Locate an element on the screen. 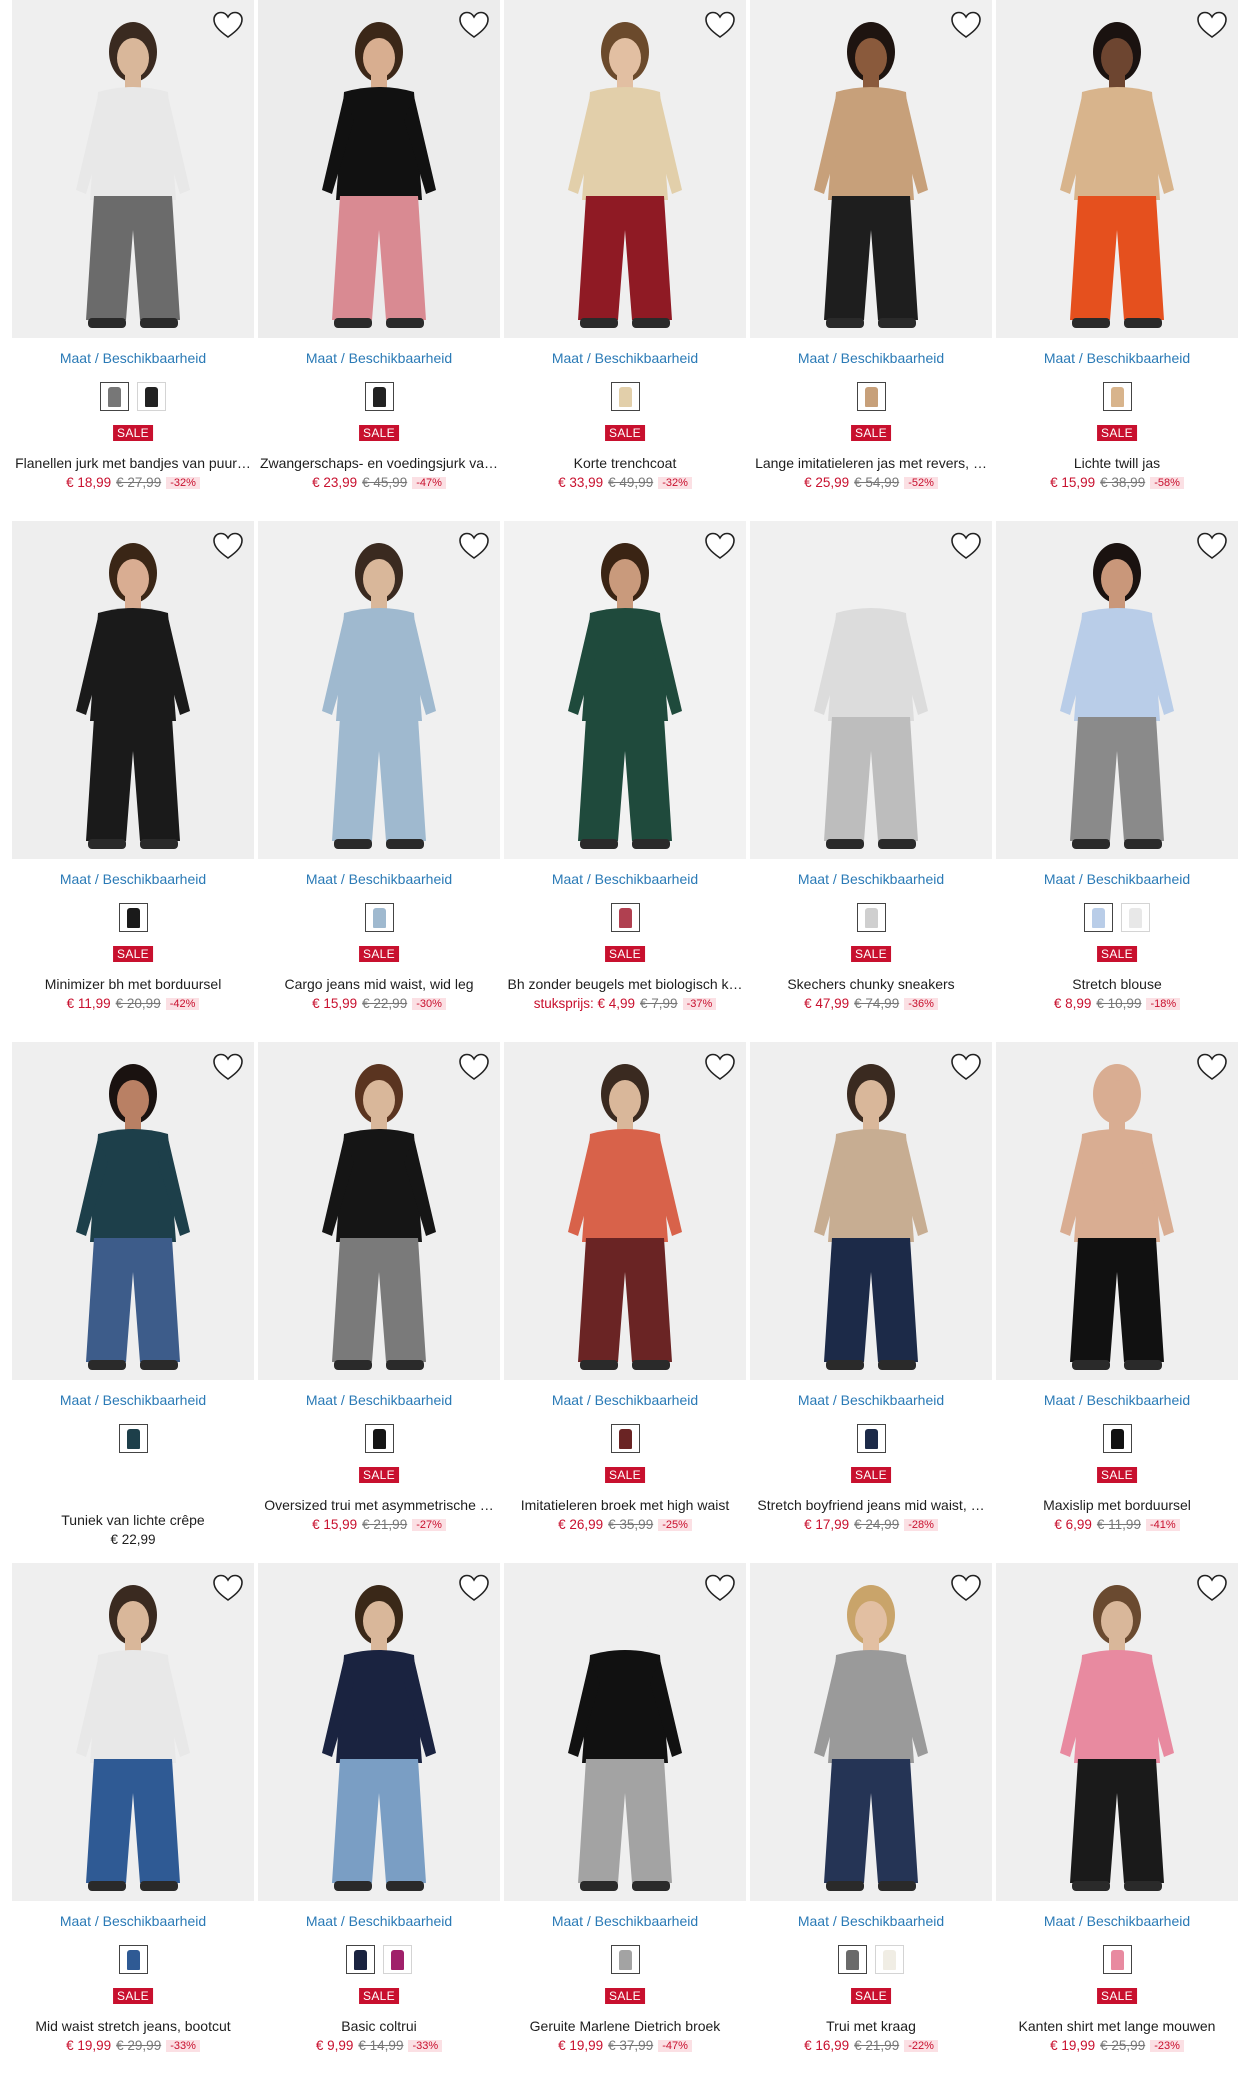  product-name: Basic coltrui is located at coordinates (379, 2026).